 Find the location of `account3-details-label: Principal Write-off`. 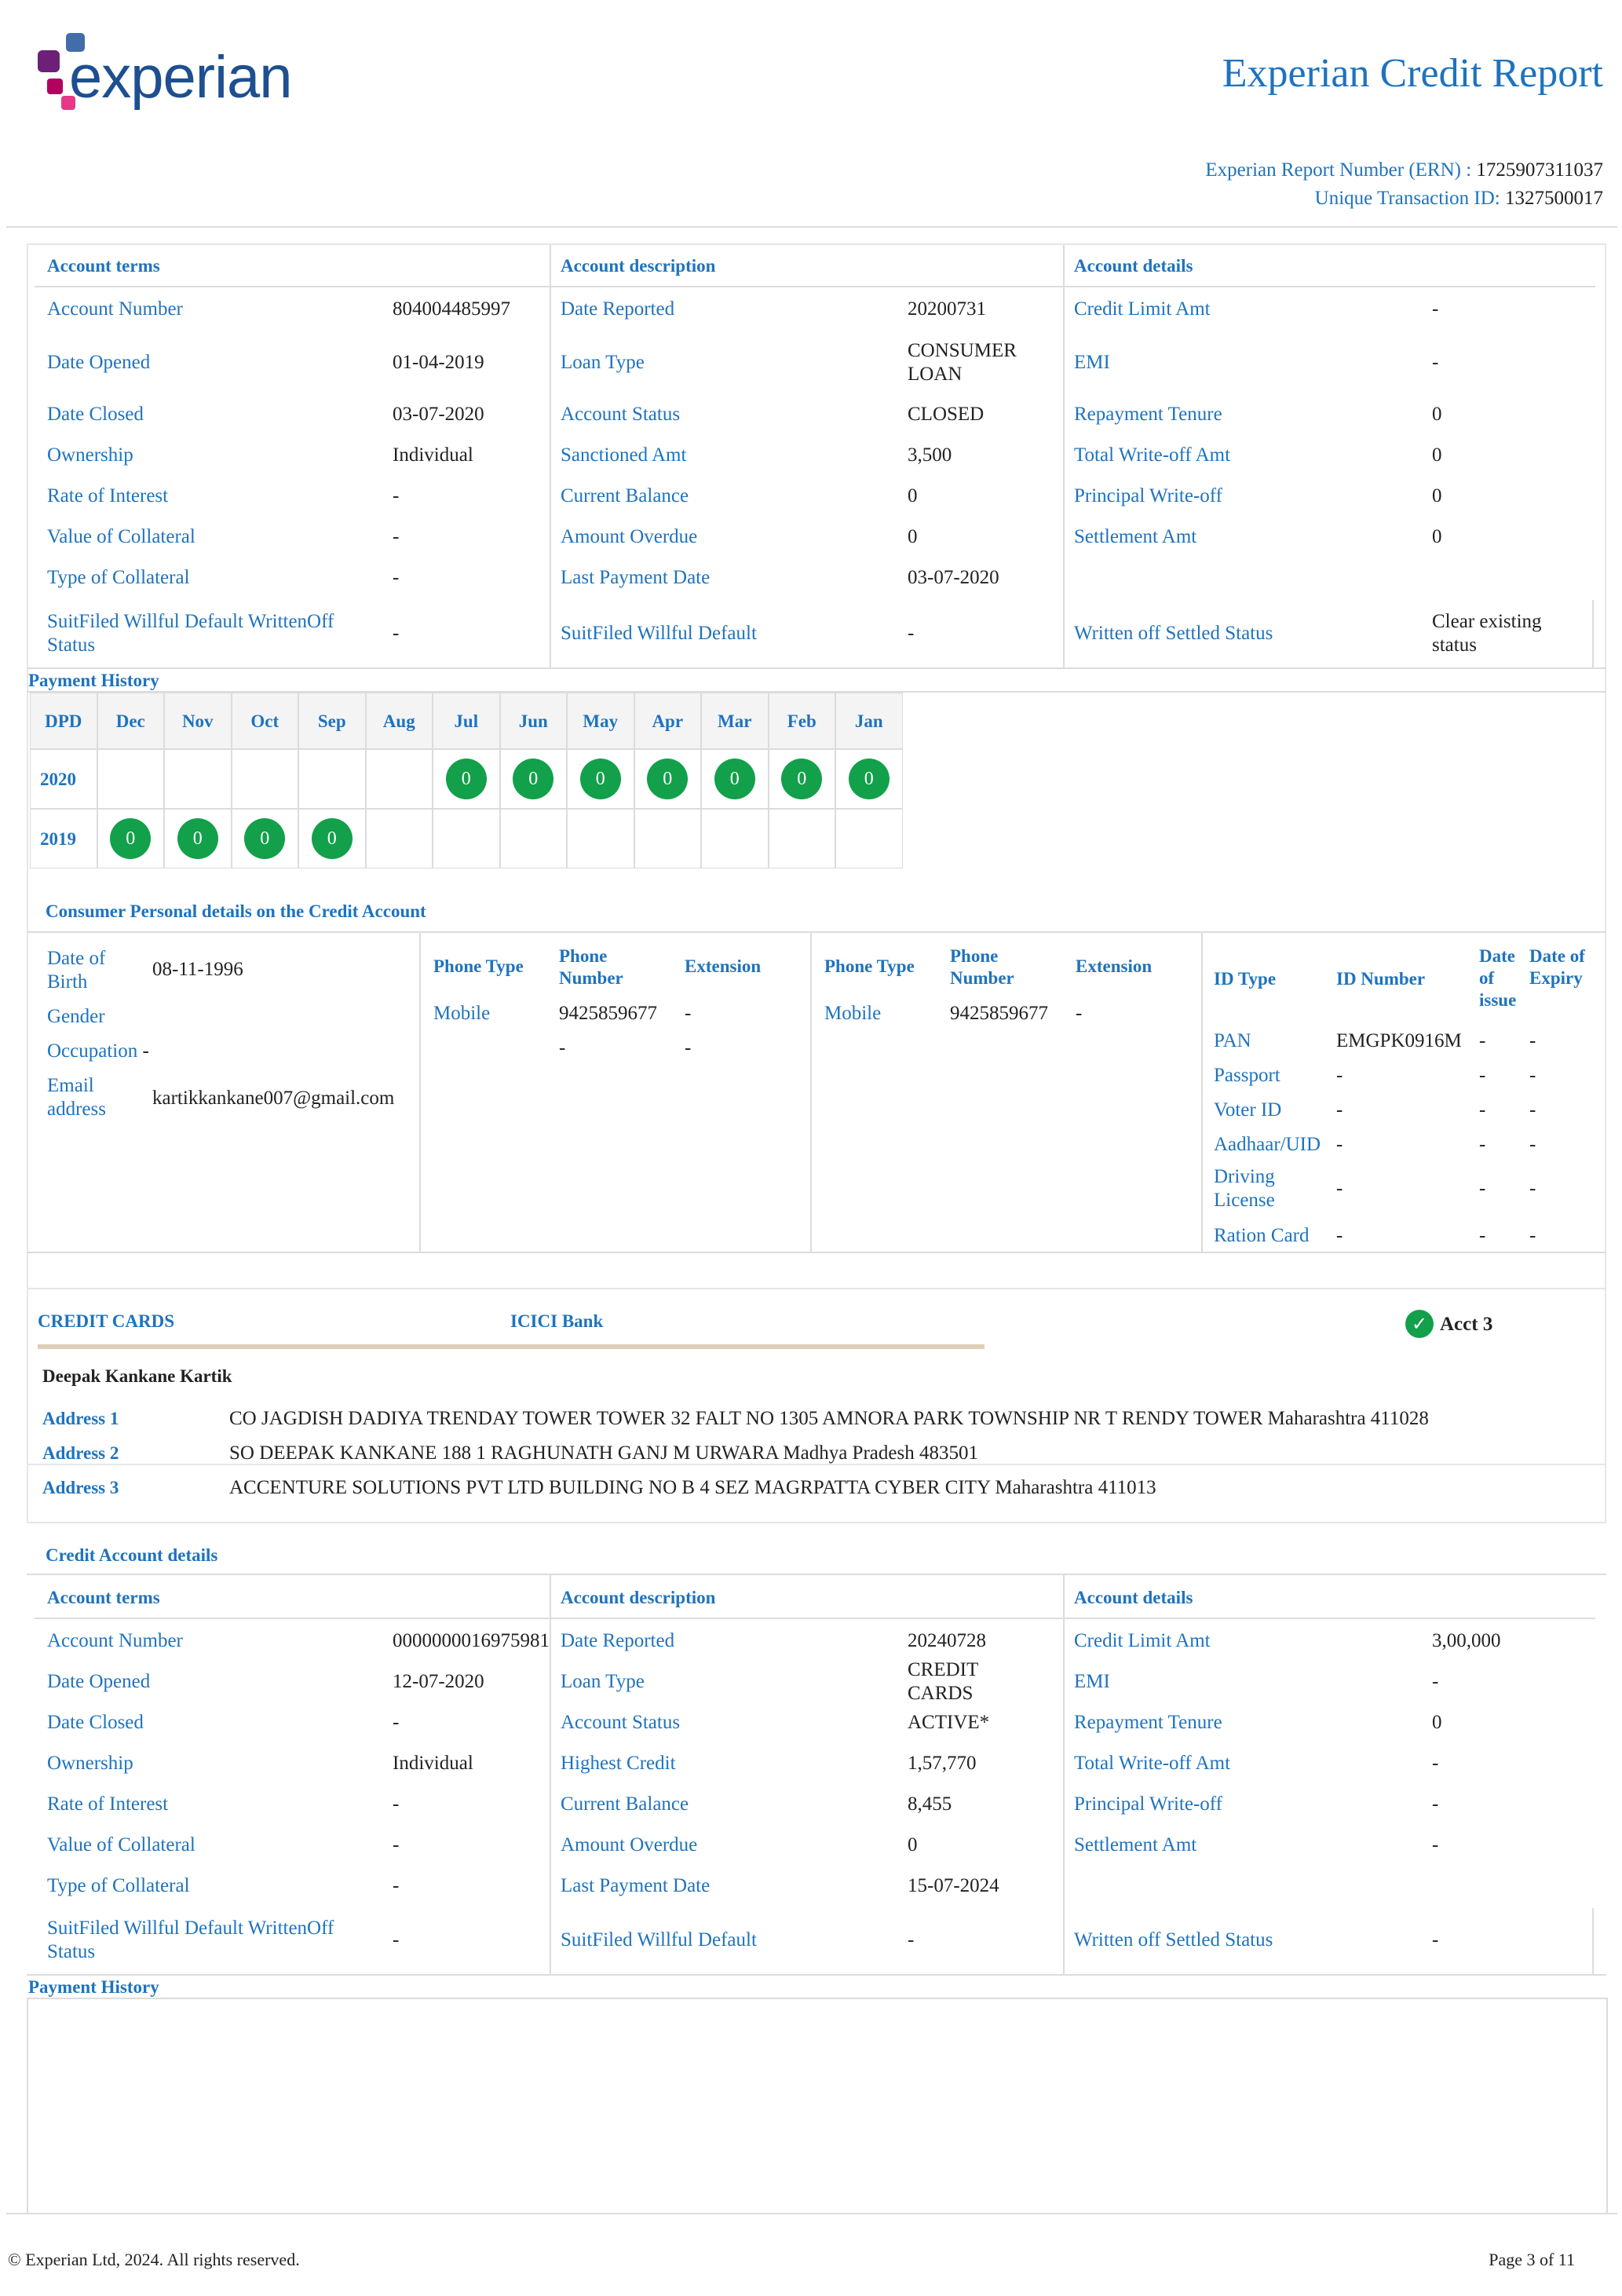

account3-details-label: Principal Write-off is located at coordinates (1148, 1804).